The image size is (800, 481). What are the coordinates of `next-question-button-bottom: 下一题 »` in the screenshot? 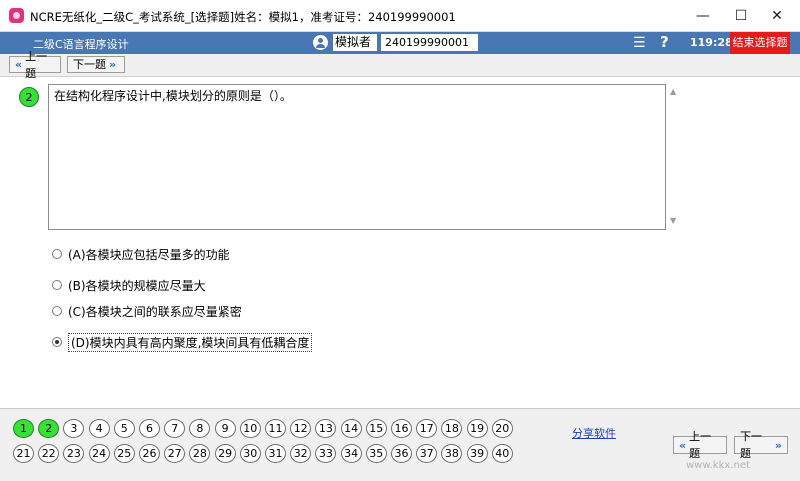 It's located at (761, 445).